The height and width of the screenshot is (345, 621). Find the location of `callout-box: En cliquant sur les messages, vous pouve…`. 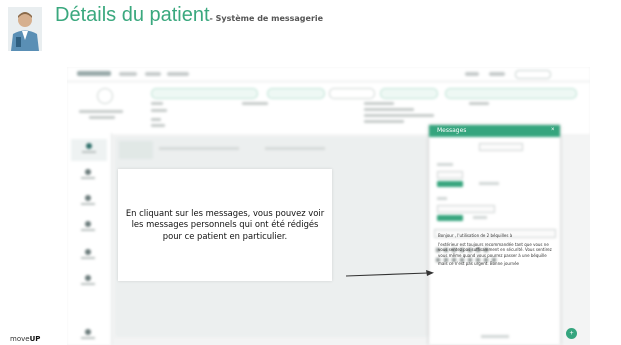

callout-box: En cliquant sur les messages, vous pouve… is located at coordinates (225, 225).